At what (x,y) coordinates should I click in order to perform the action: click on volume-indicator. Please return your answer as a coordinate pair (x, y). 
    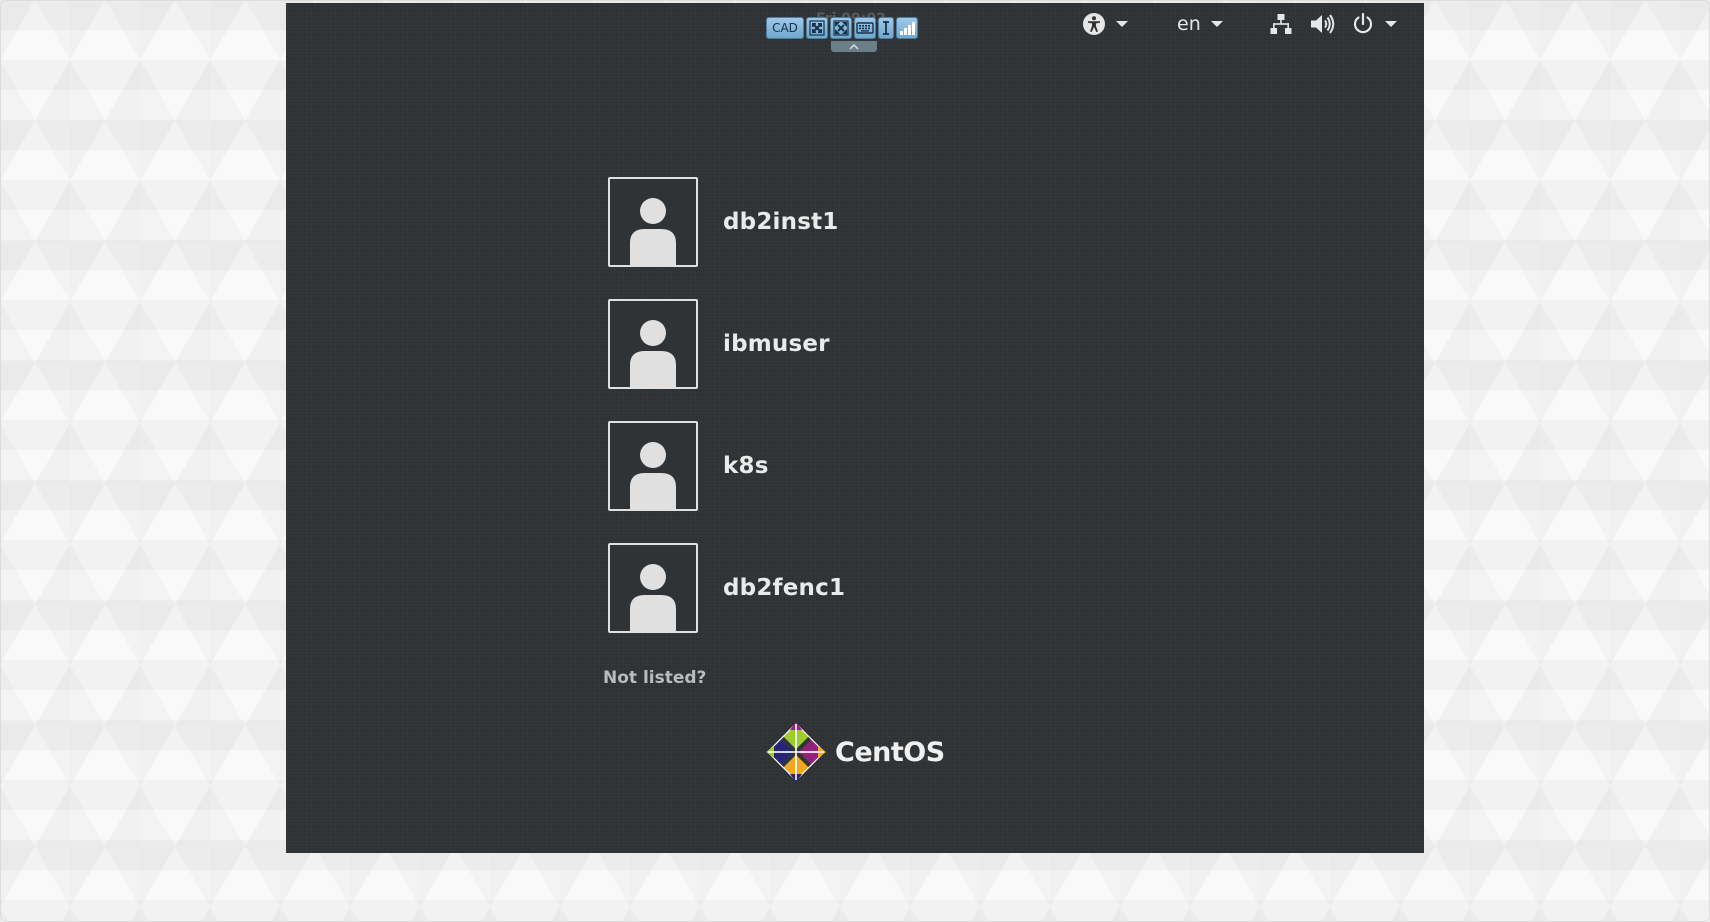
    Looking at the image, I should click on (1322, 24).